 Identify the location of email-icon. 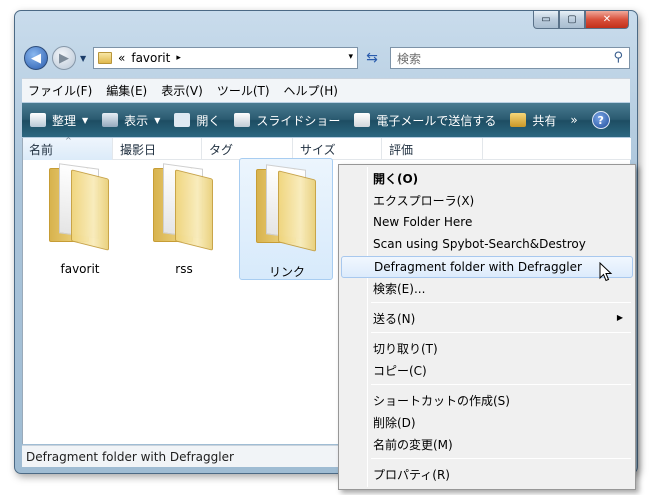
(362, 120).